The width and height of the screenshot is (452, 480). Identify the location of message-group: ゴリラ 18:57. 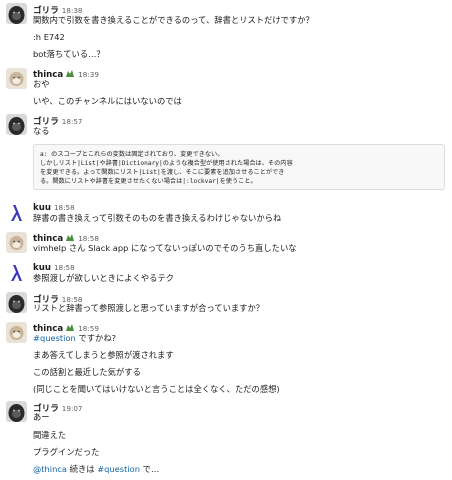
(226, 125).